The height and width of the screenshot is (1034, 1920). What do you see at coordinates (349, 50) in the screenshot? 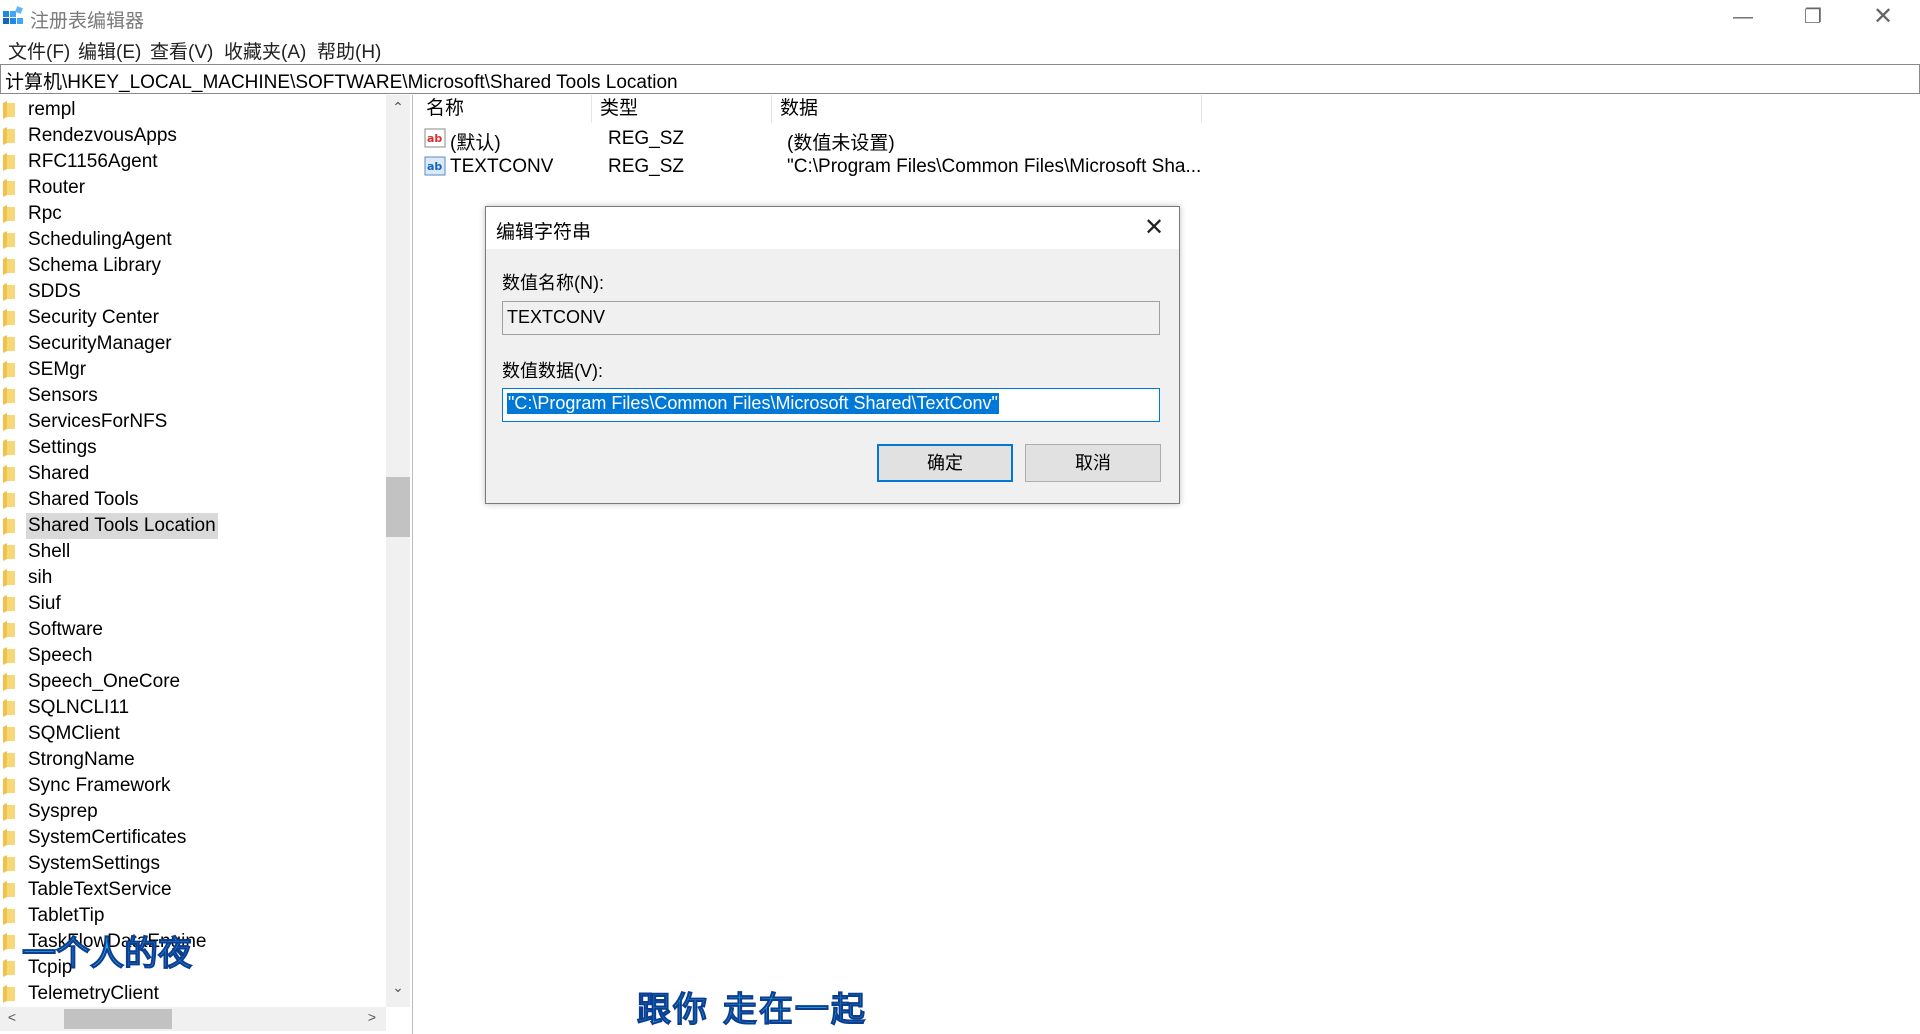
I see `menu-help: 帮助(H)` at bounding box center [349, 50].